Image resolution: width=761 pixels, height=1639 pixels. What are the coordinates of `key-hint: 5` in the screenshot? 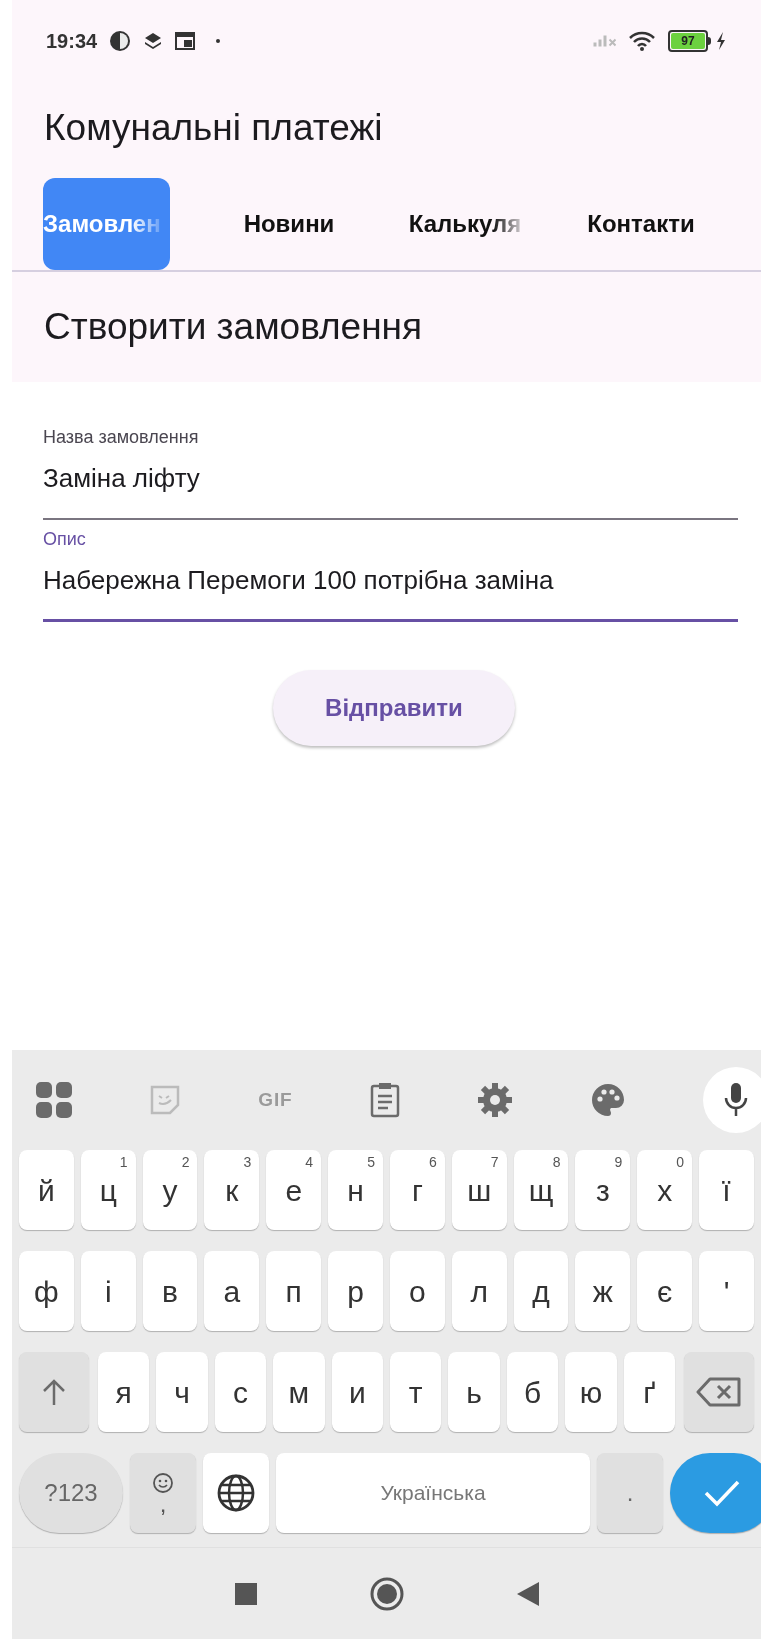 It's located at (371, 1162).